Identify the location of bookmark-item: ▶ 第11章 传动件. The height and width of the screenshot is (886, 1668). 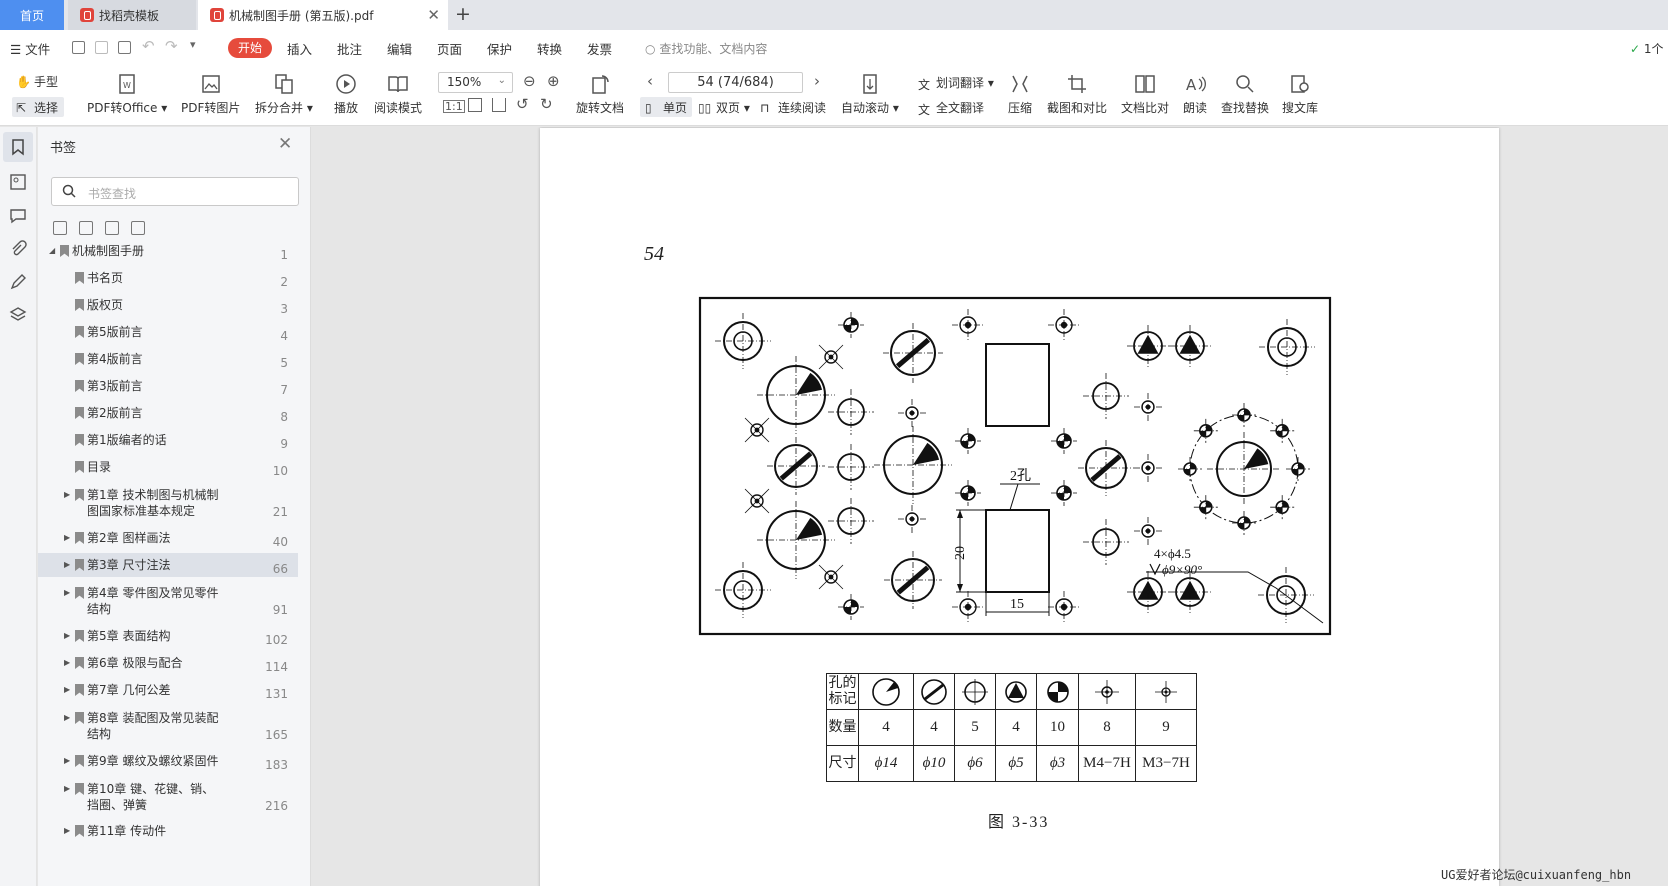
(168, 831).